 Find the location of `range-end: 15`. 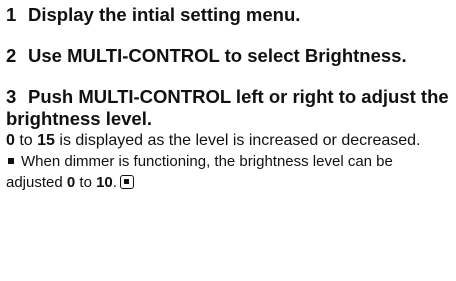

range-end: 15 is located at coordinates (46, 140).